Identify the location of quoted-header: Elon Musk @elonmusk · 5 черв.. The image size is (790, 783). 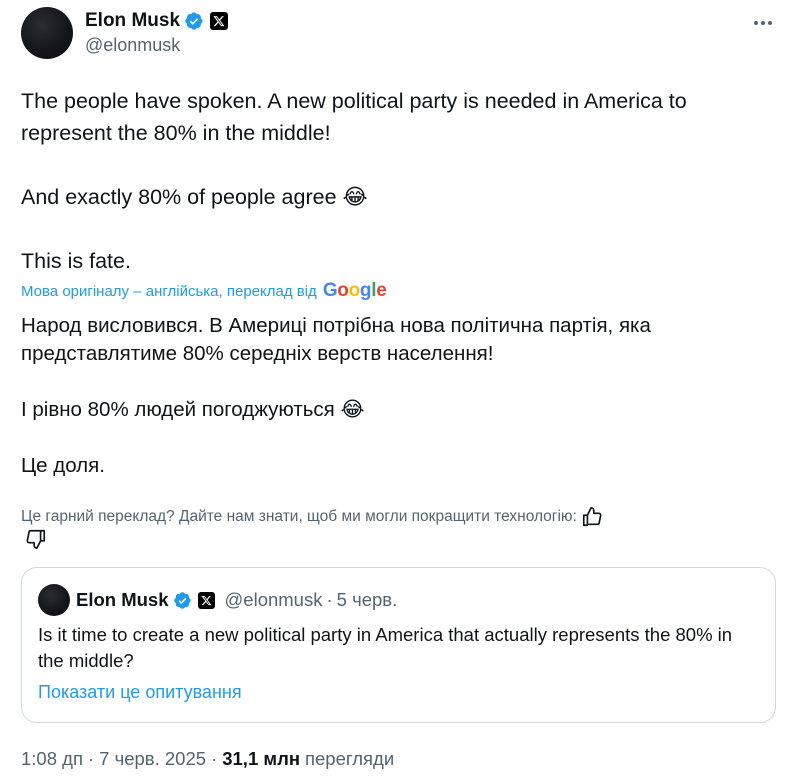
(236, 600).